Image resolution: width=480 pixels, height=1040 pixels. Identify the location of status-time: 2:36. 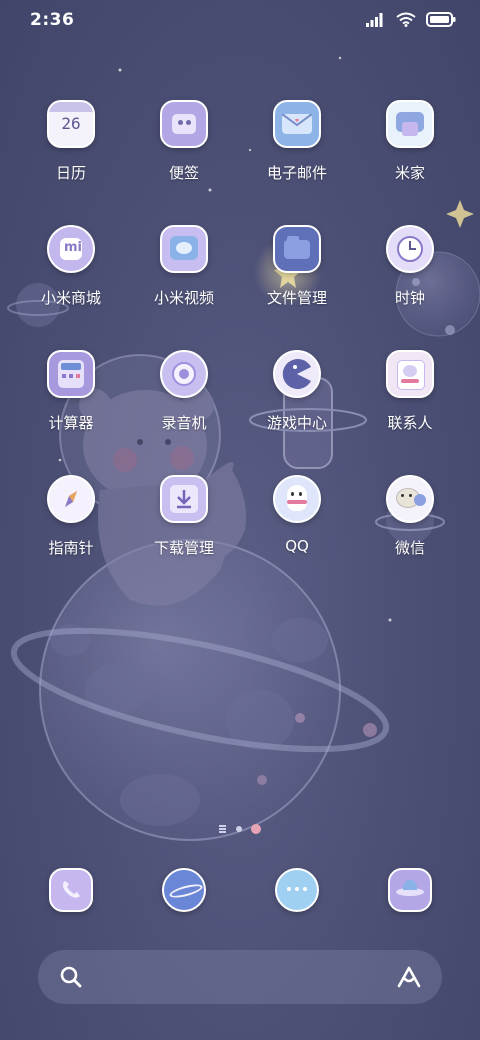
(52, 20).